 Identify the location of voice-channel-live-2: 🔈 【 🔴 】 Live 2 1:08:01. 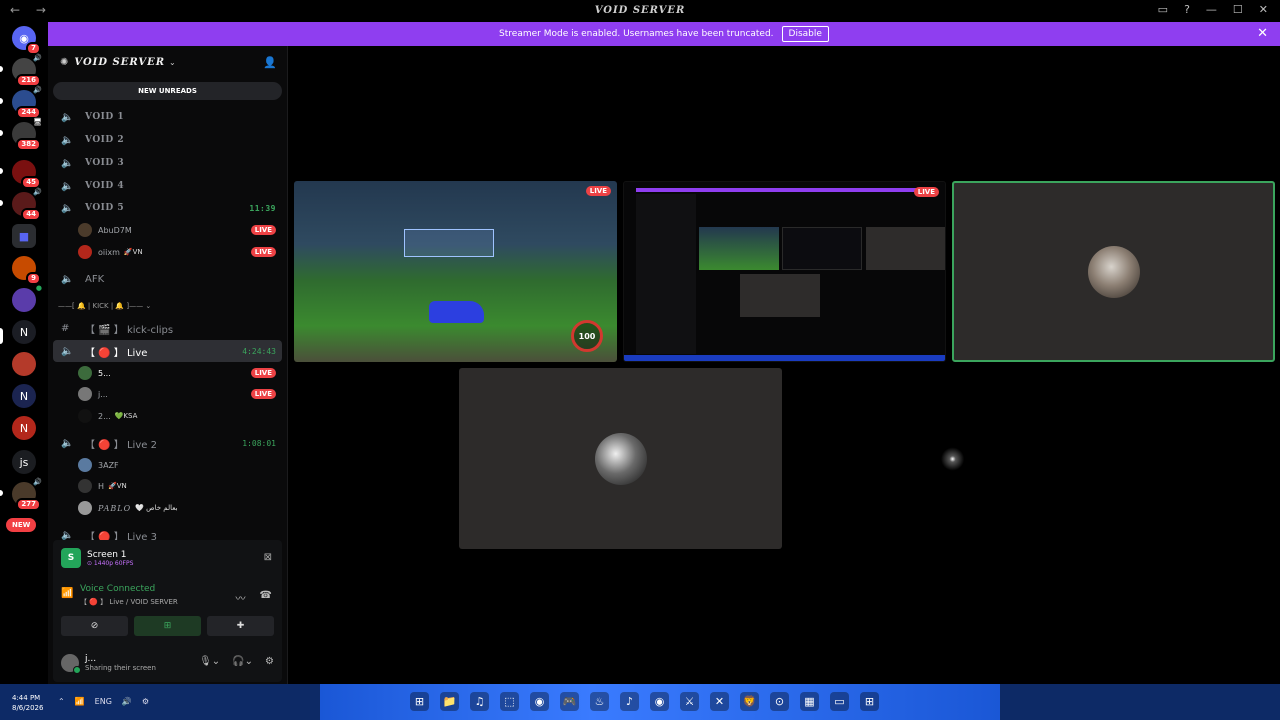
(167, 443).